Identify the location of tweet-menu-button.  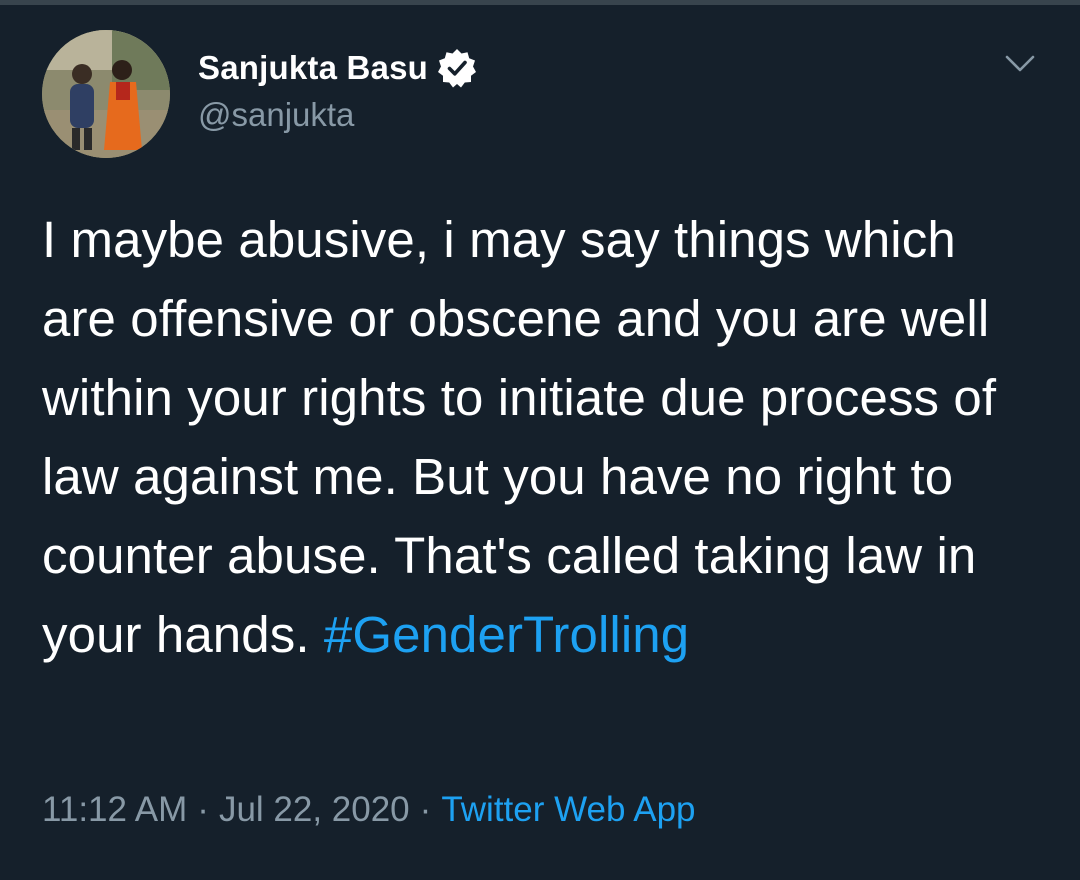
(1020, 64).